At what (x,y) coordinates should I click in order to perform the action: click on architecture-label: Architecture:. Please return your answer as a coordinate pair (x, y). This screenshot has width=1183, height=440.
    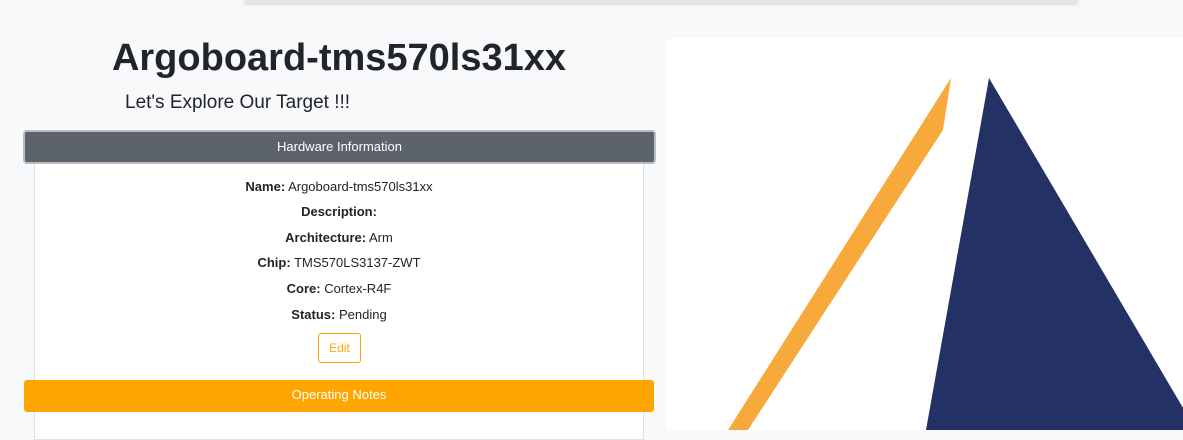
    Looking at the image, I should click on (326, 237).